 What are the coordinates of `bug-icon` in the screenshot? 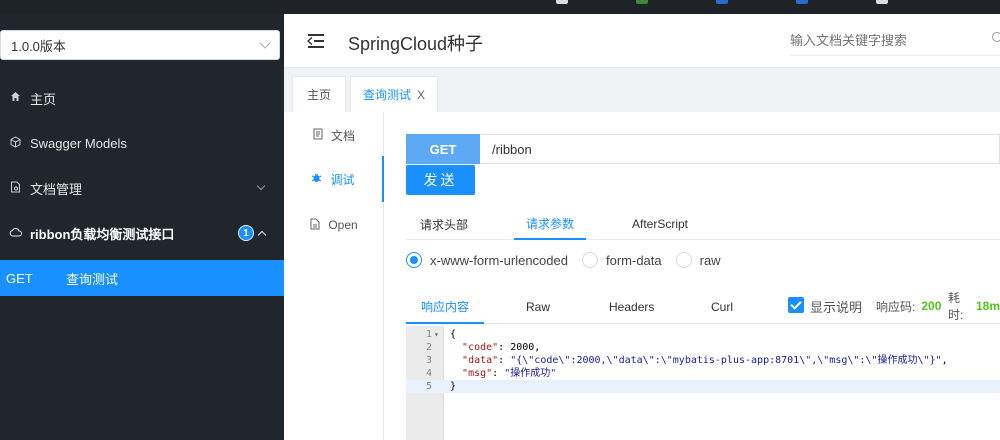 It's located at (316, 179).